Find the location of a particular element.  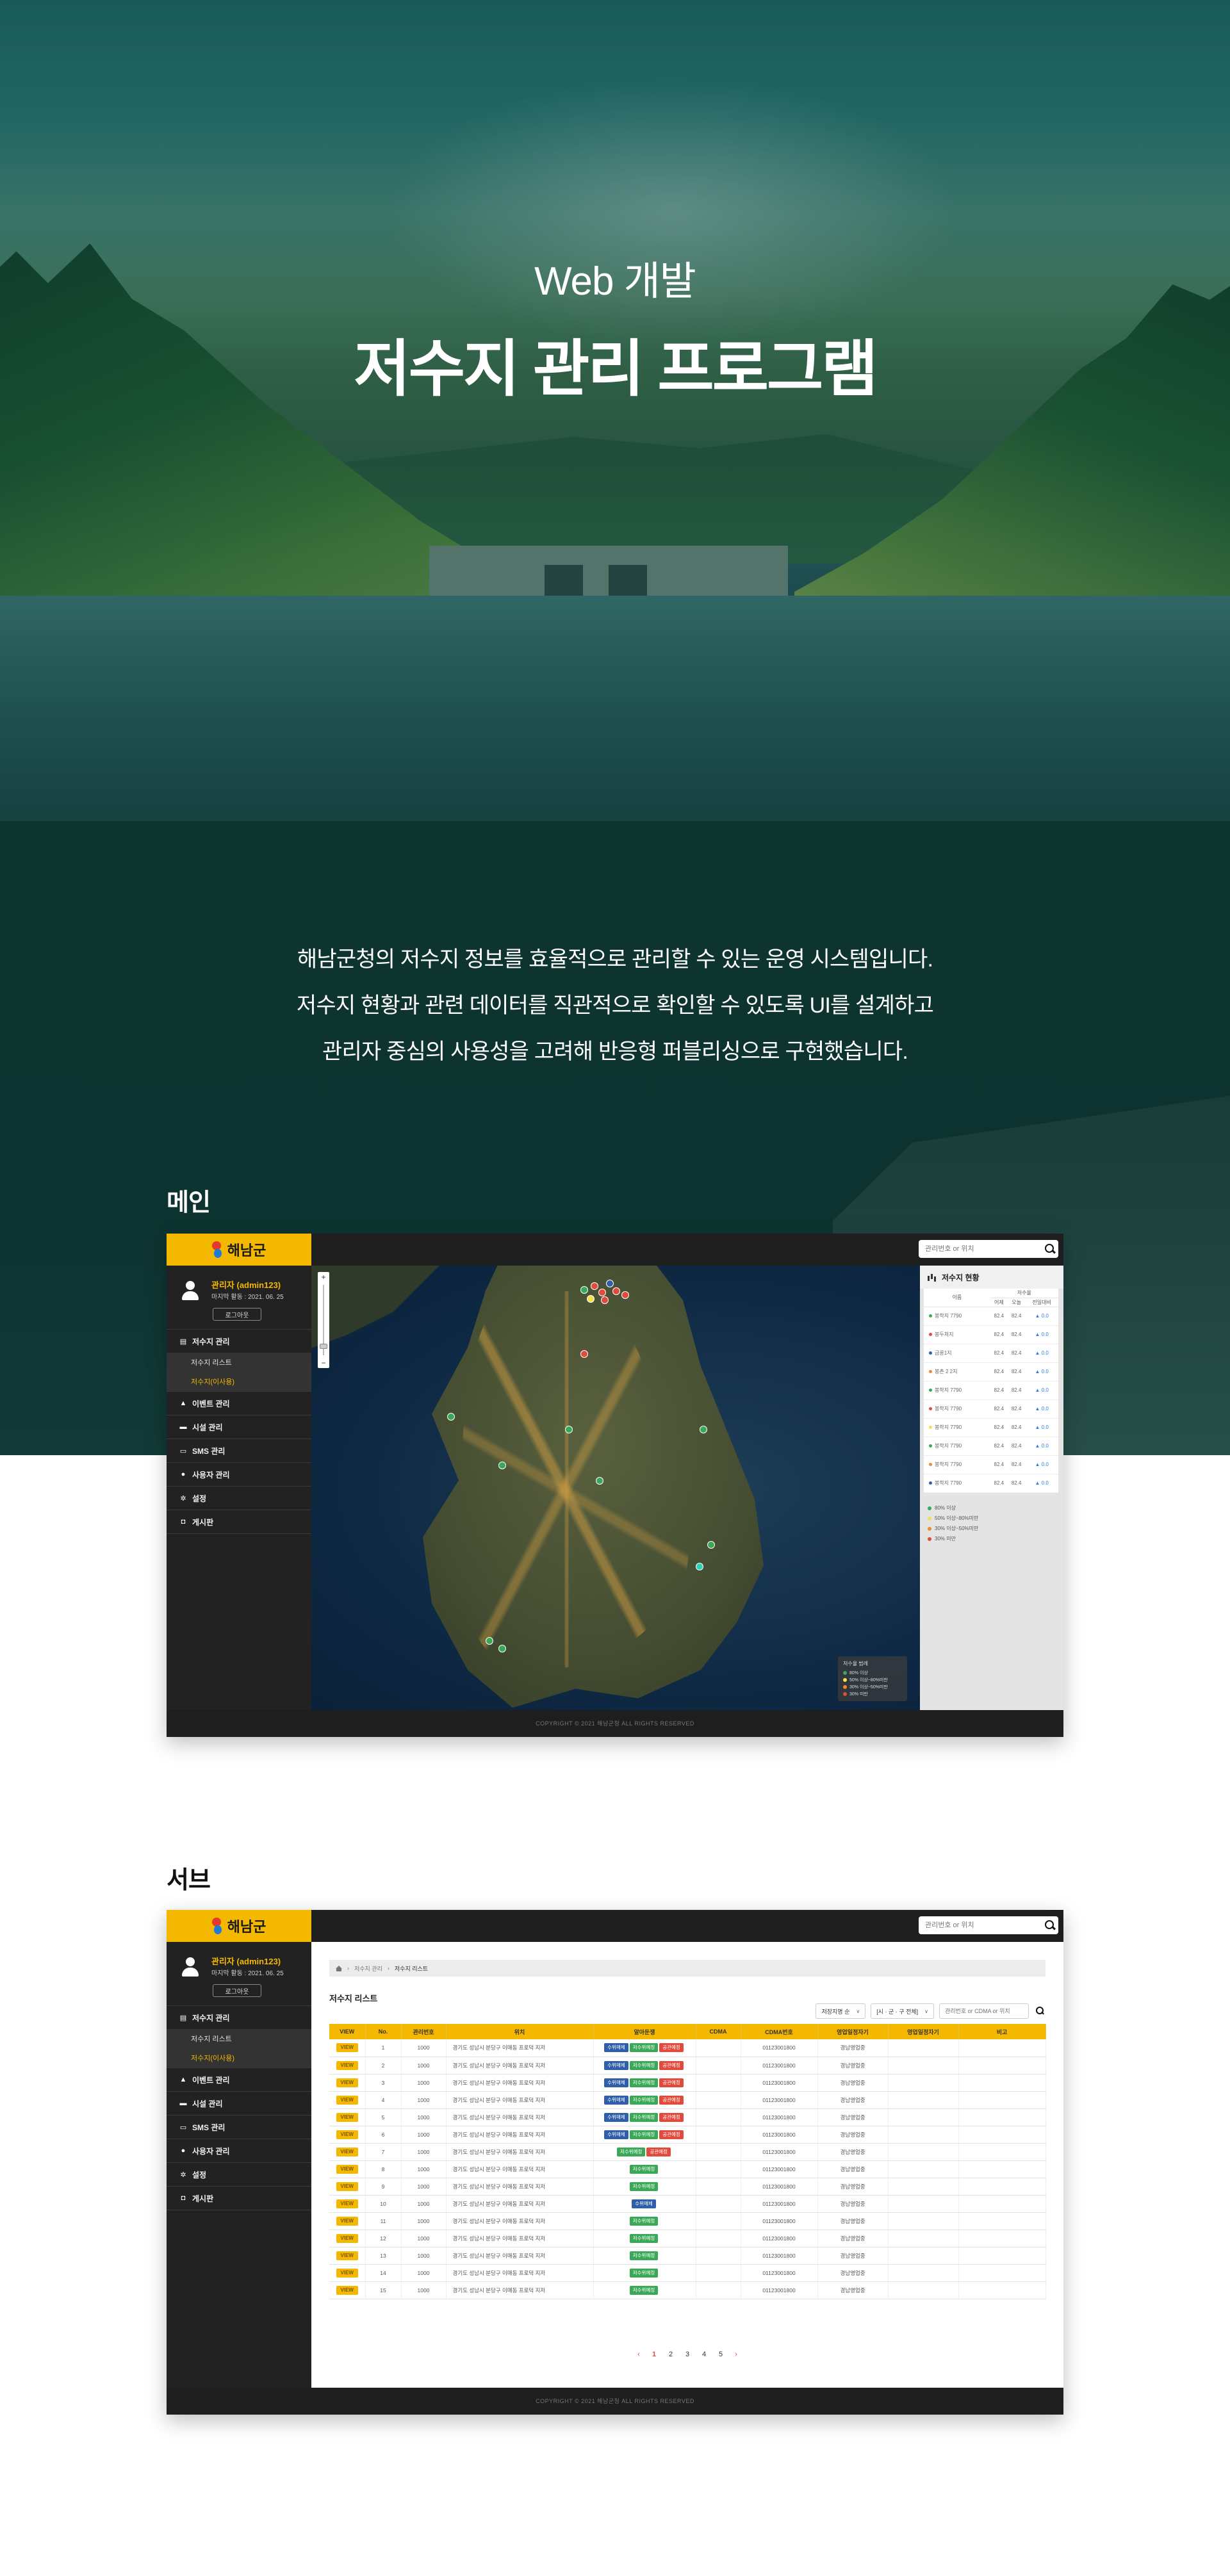

zoom-slider-handle is located at coordinates (323, 1346).